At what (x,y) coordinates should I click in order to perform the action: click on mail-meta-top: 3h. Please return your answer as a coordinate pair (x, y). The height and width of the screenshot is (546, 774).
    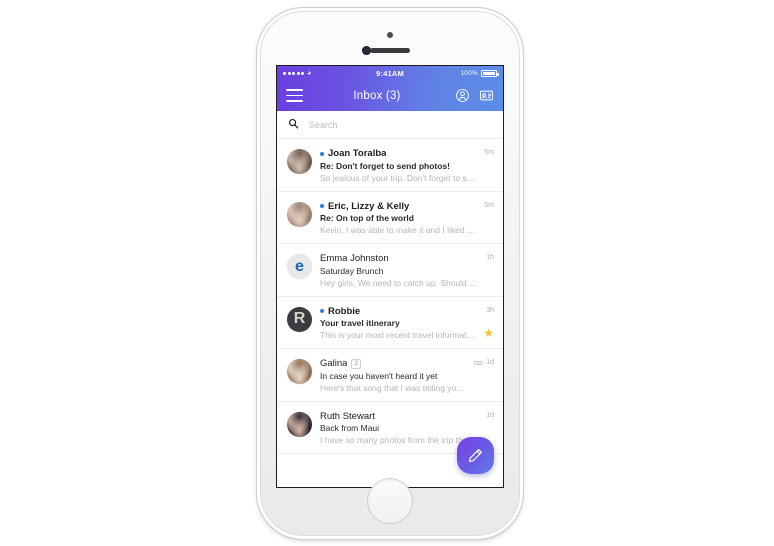
    Looking at the image, I should click on (490, 310).